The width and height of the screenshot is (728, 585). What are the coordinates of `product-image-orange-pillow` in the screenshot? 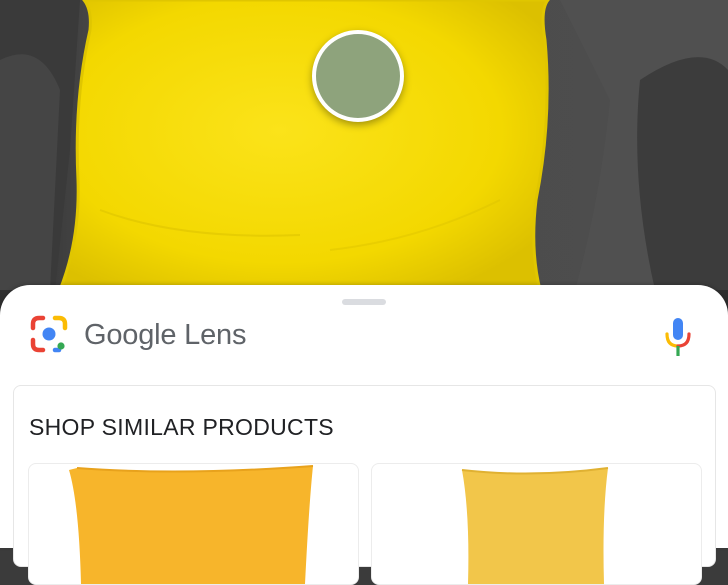 It's located at (191, 524).